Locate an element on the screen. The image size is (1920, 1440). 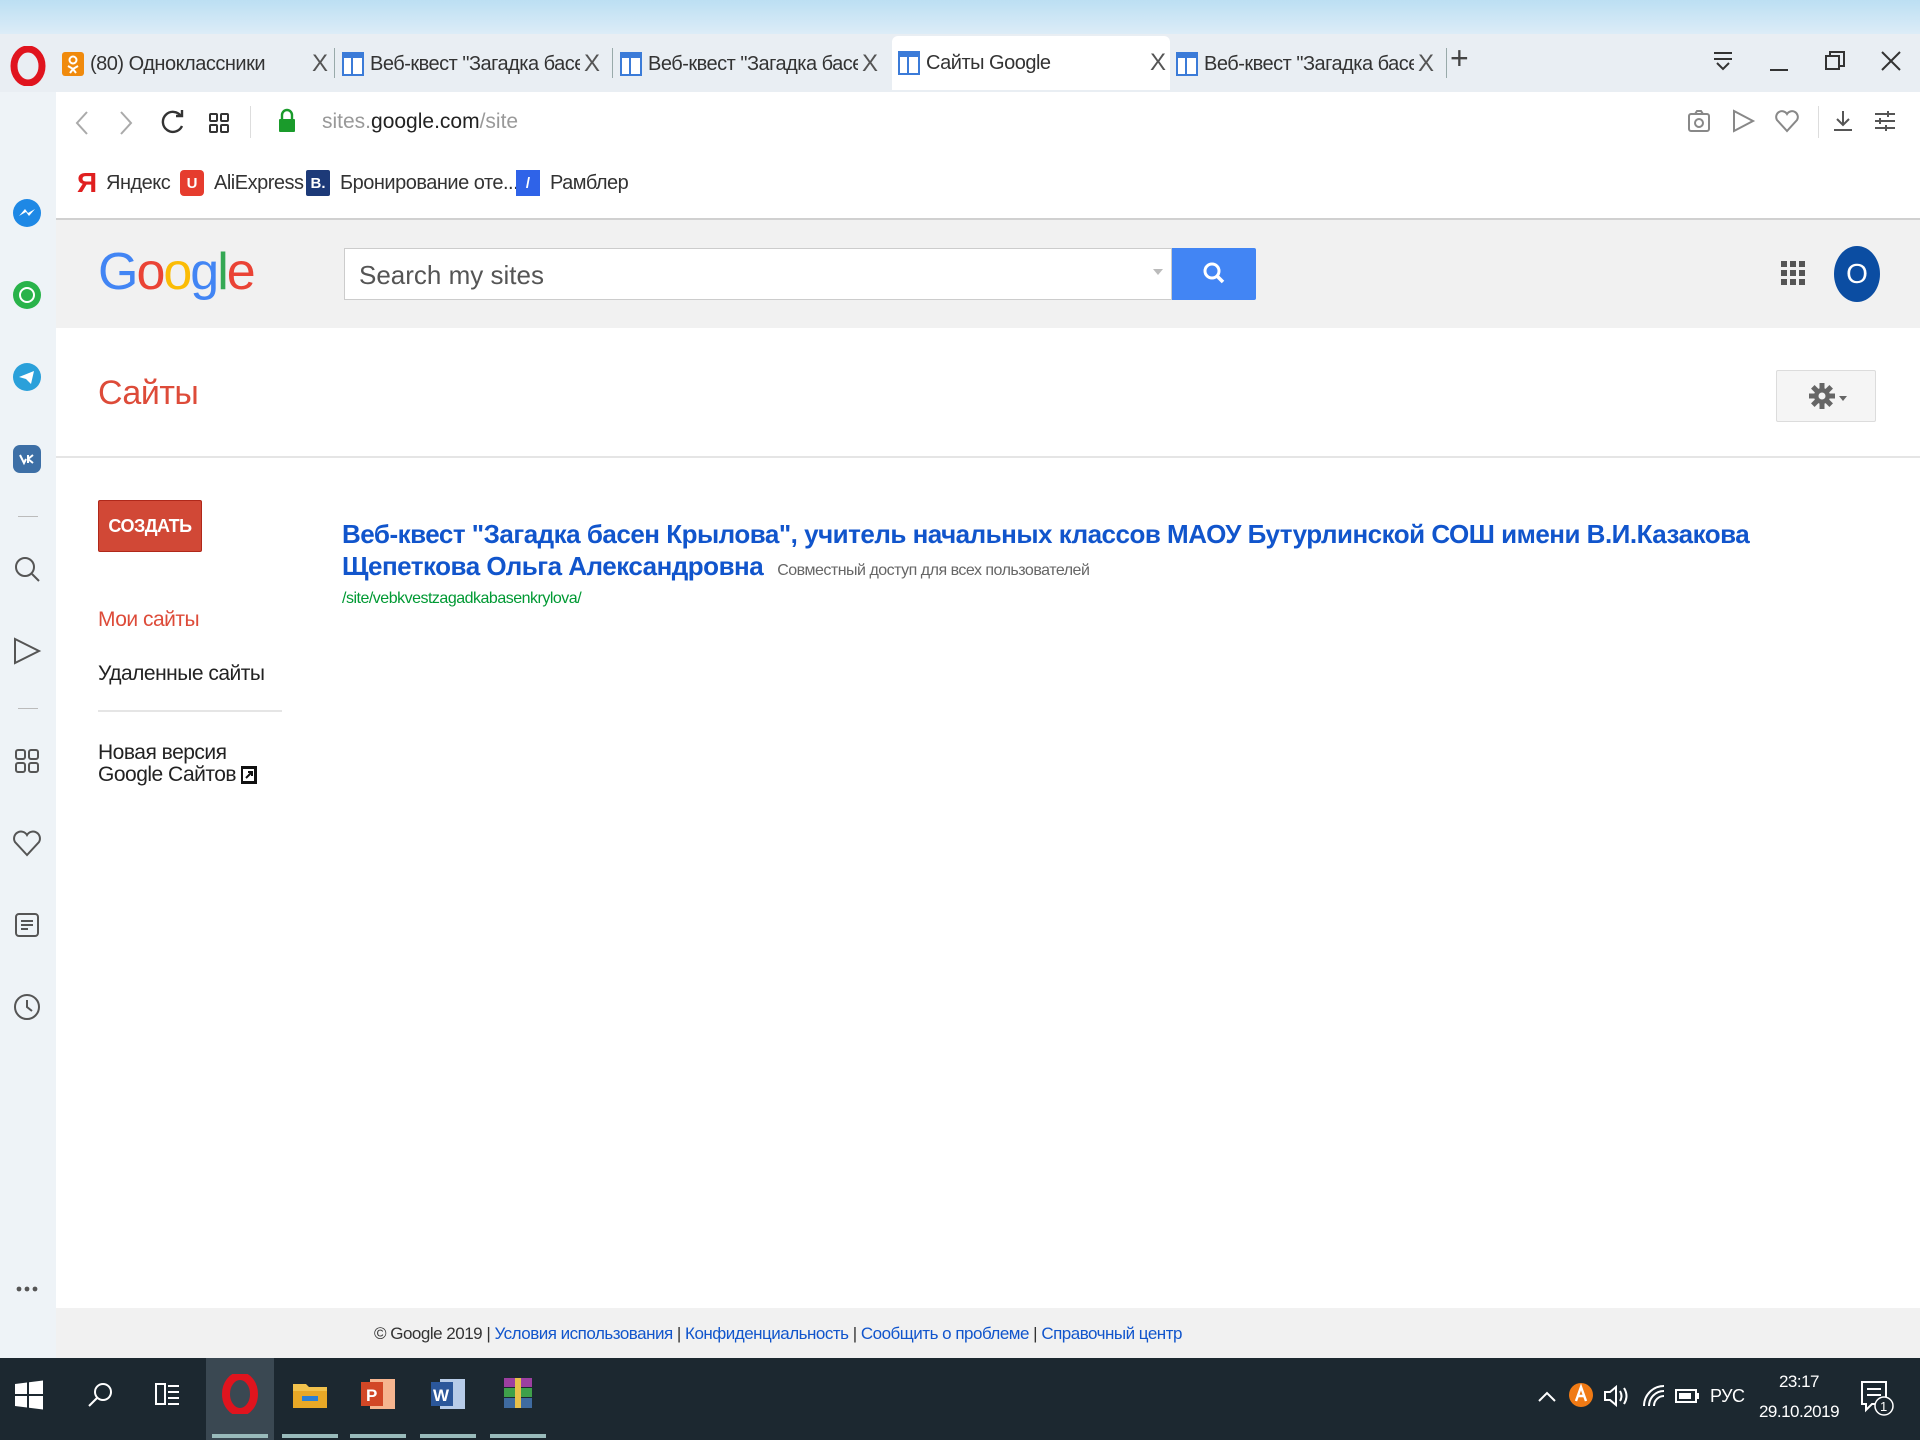
logo-letter: o is located at coordinates (177, 272).